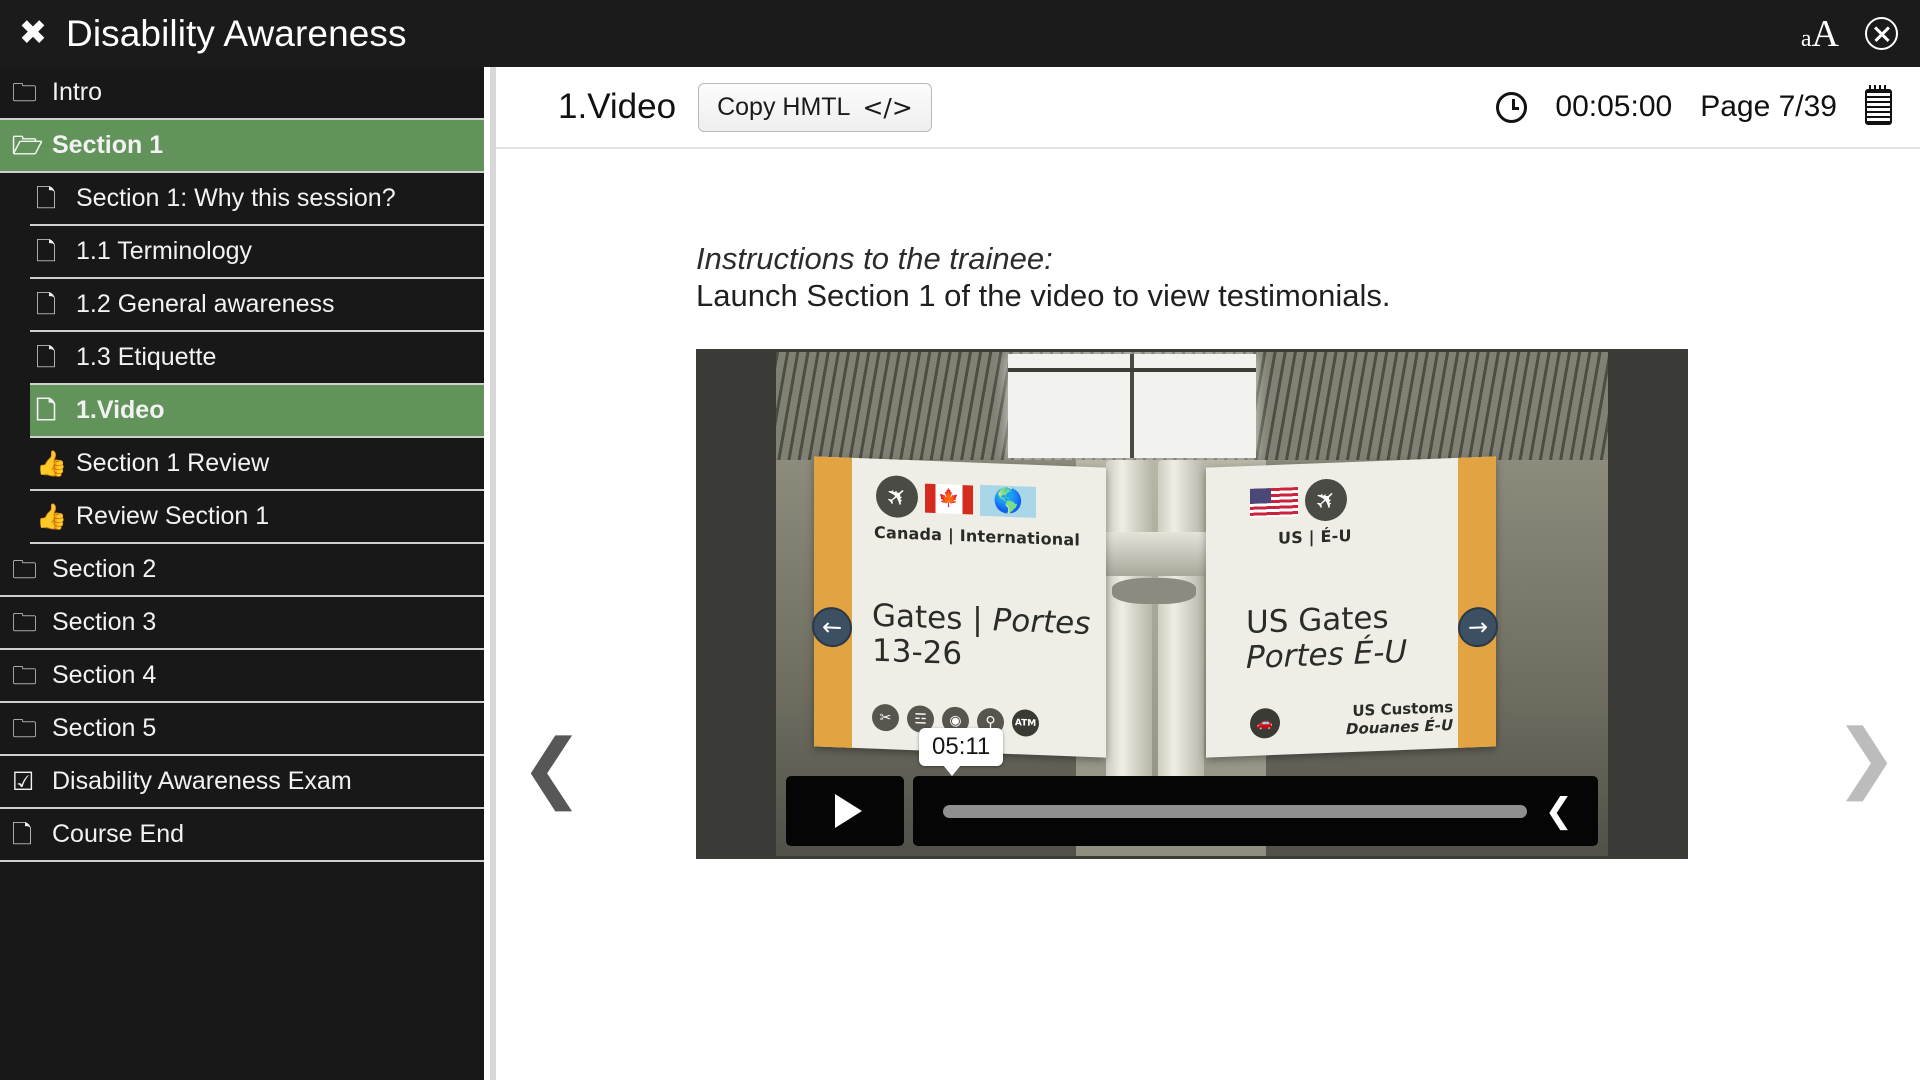  Describe the element at coordinates (1866, 757) in the screenshot. I see `next-page-button: ❯` at that location.